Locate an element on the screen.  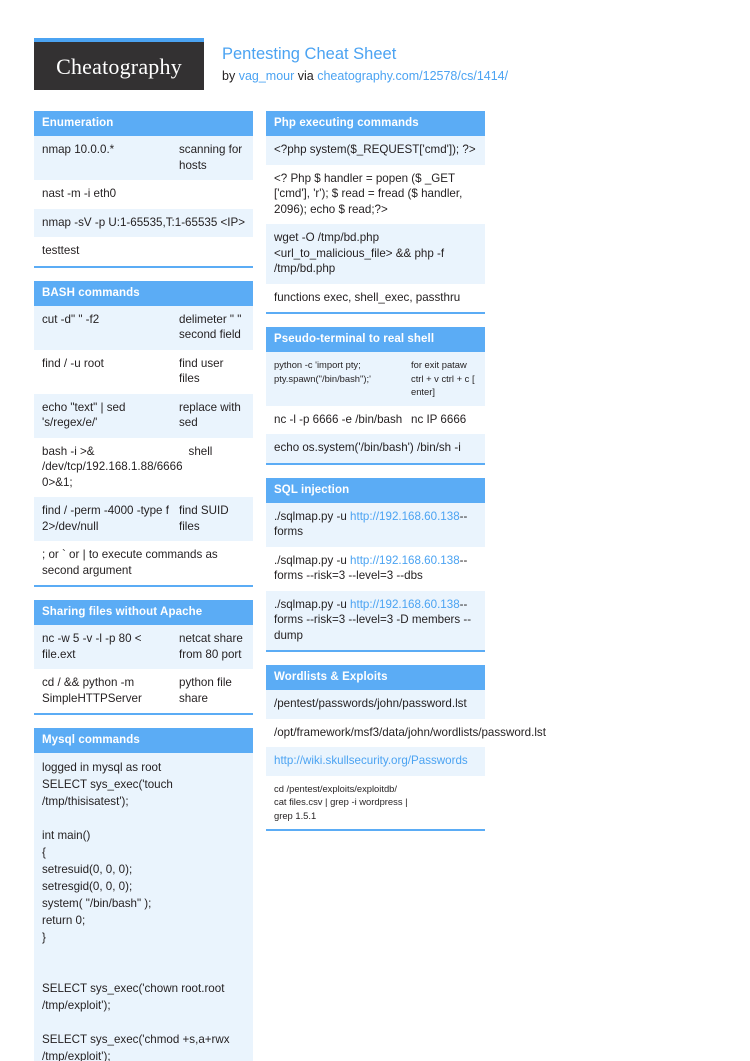
row-description: replace with sed is located at coordinates (210, 415).